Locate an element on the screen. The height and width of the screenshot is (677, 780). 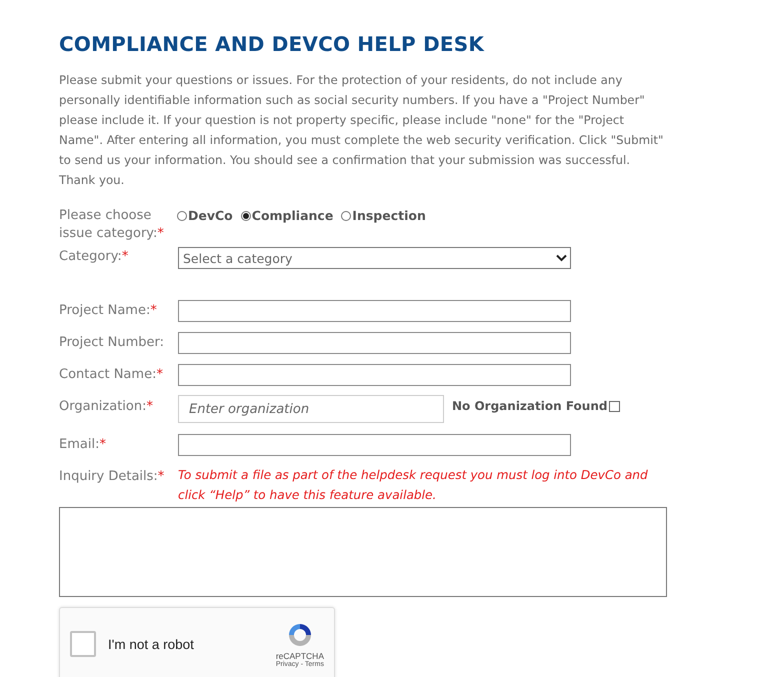
captcha-label: I'm not a robot is located at coordinates (151, 644).